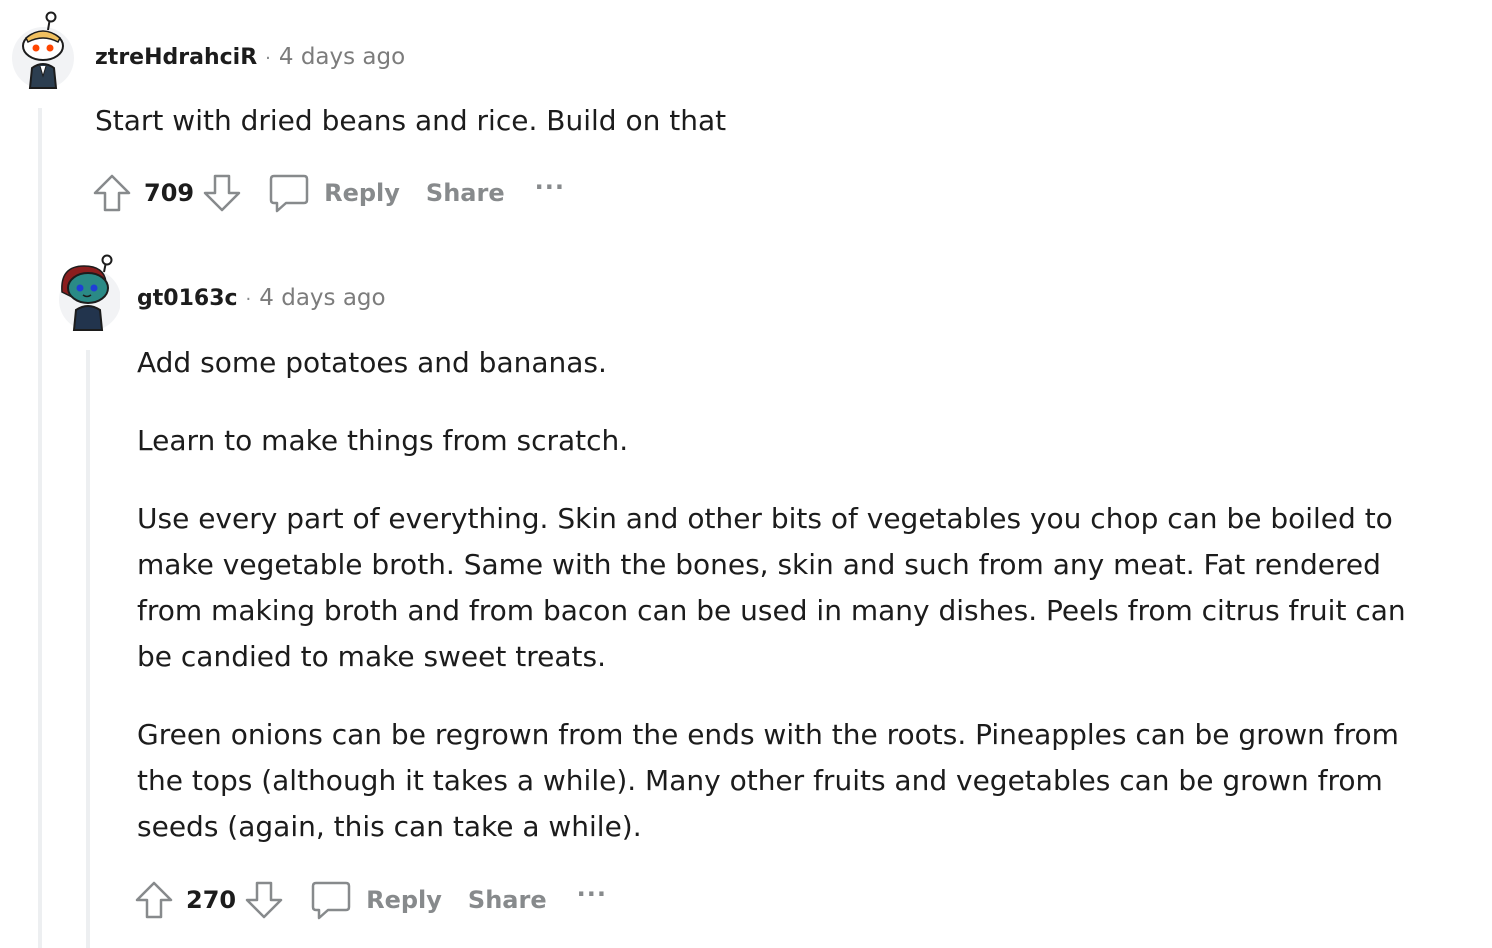 The width and height of the screenshot is (1492, 948). I want to click on vote-score: 709, so click(169, 193).